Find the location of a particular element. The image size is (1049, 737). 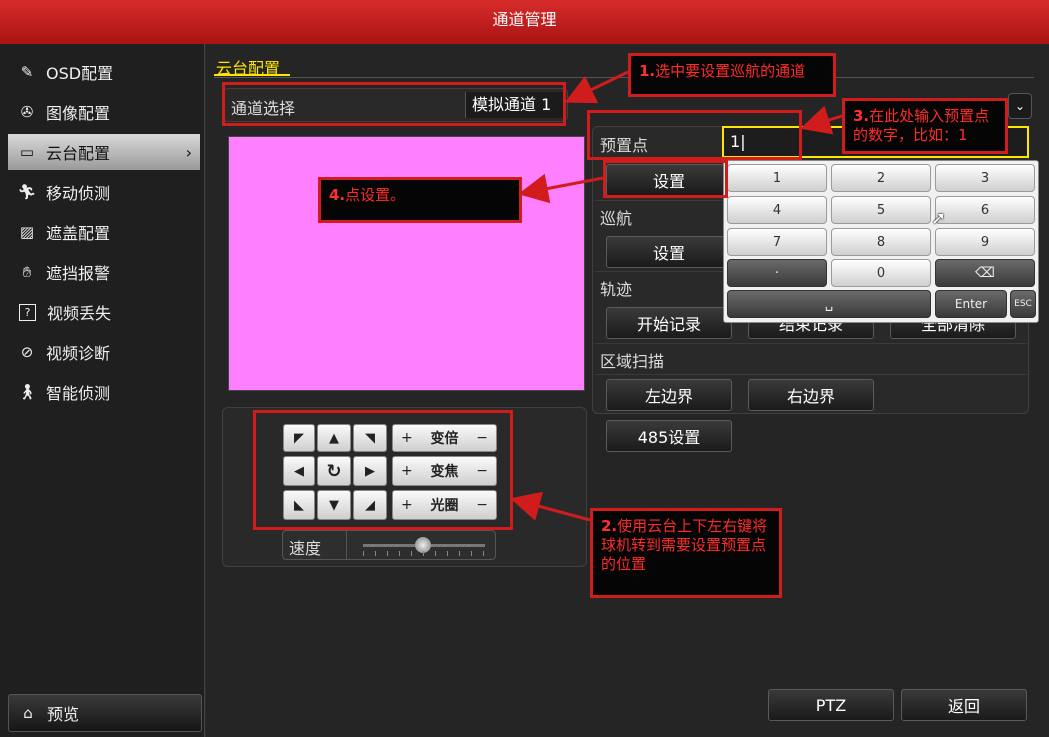

diagnosis-icon: ⊘ is located at coordinates (27, 352).